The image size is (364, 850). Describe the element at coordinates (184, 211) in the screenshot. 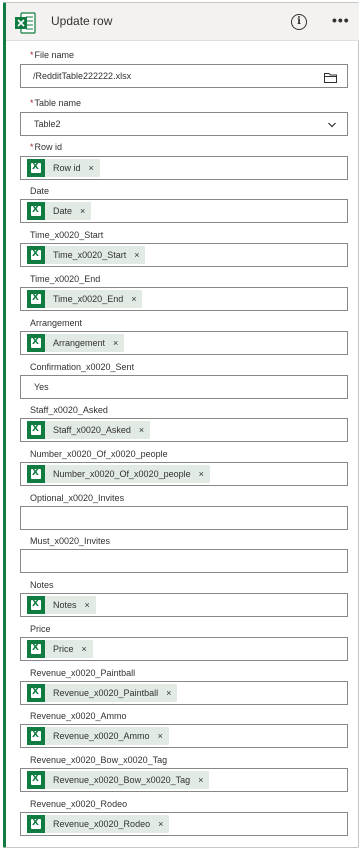

I see `date-field: Date ×` at that location.